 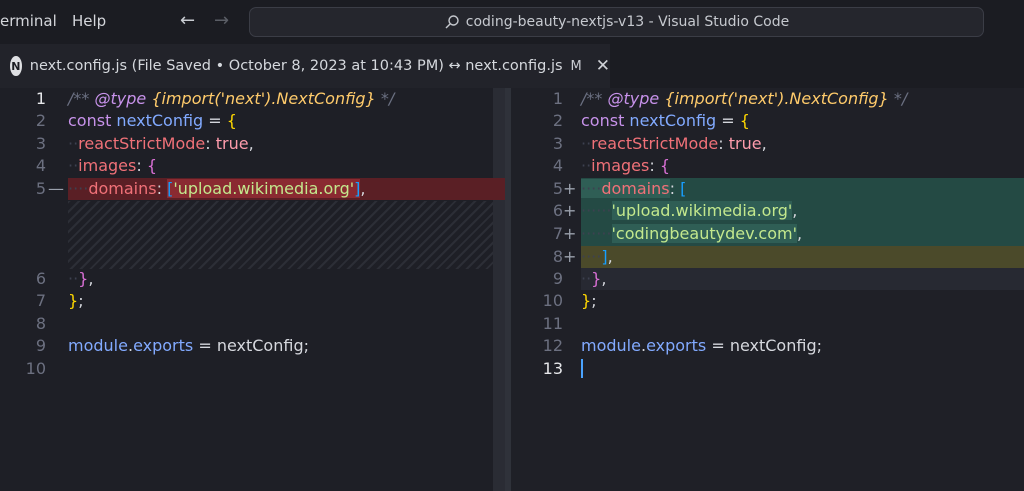 I want to click on code-line-added: ····],, so click(x=597, y=256).